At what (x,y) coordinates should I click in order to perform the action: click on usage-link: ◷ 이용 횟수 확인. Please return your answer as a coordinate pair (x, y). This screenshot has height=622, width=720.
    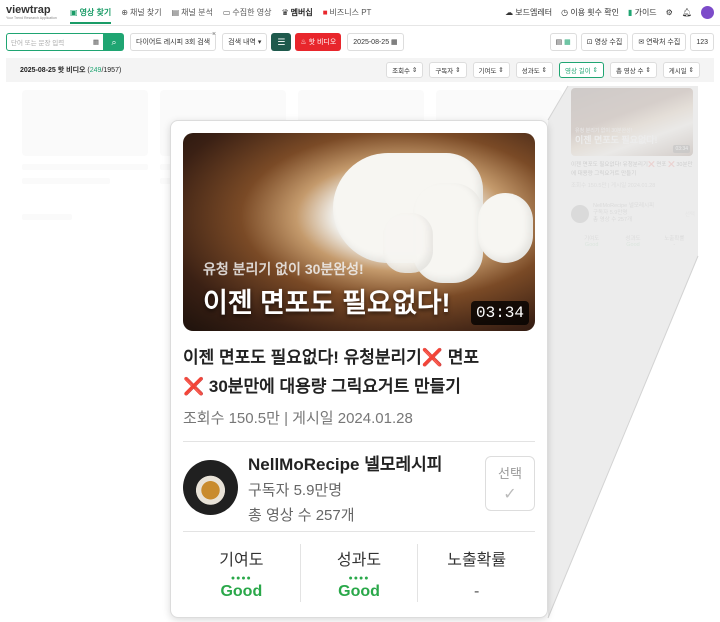
    Looking at the image, I should click on (590, 12).